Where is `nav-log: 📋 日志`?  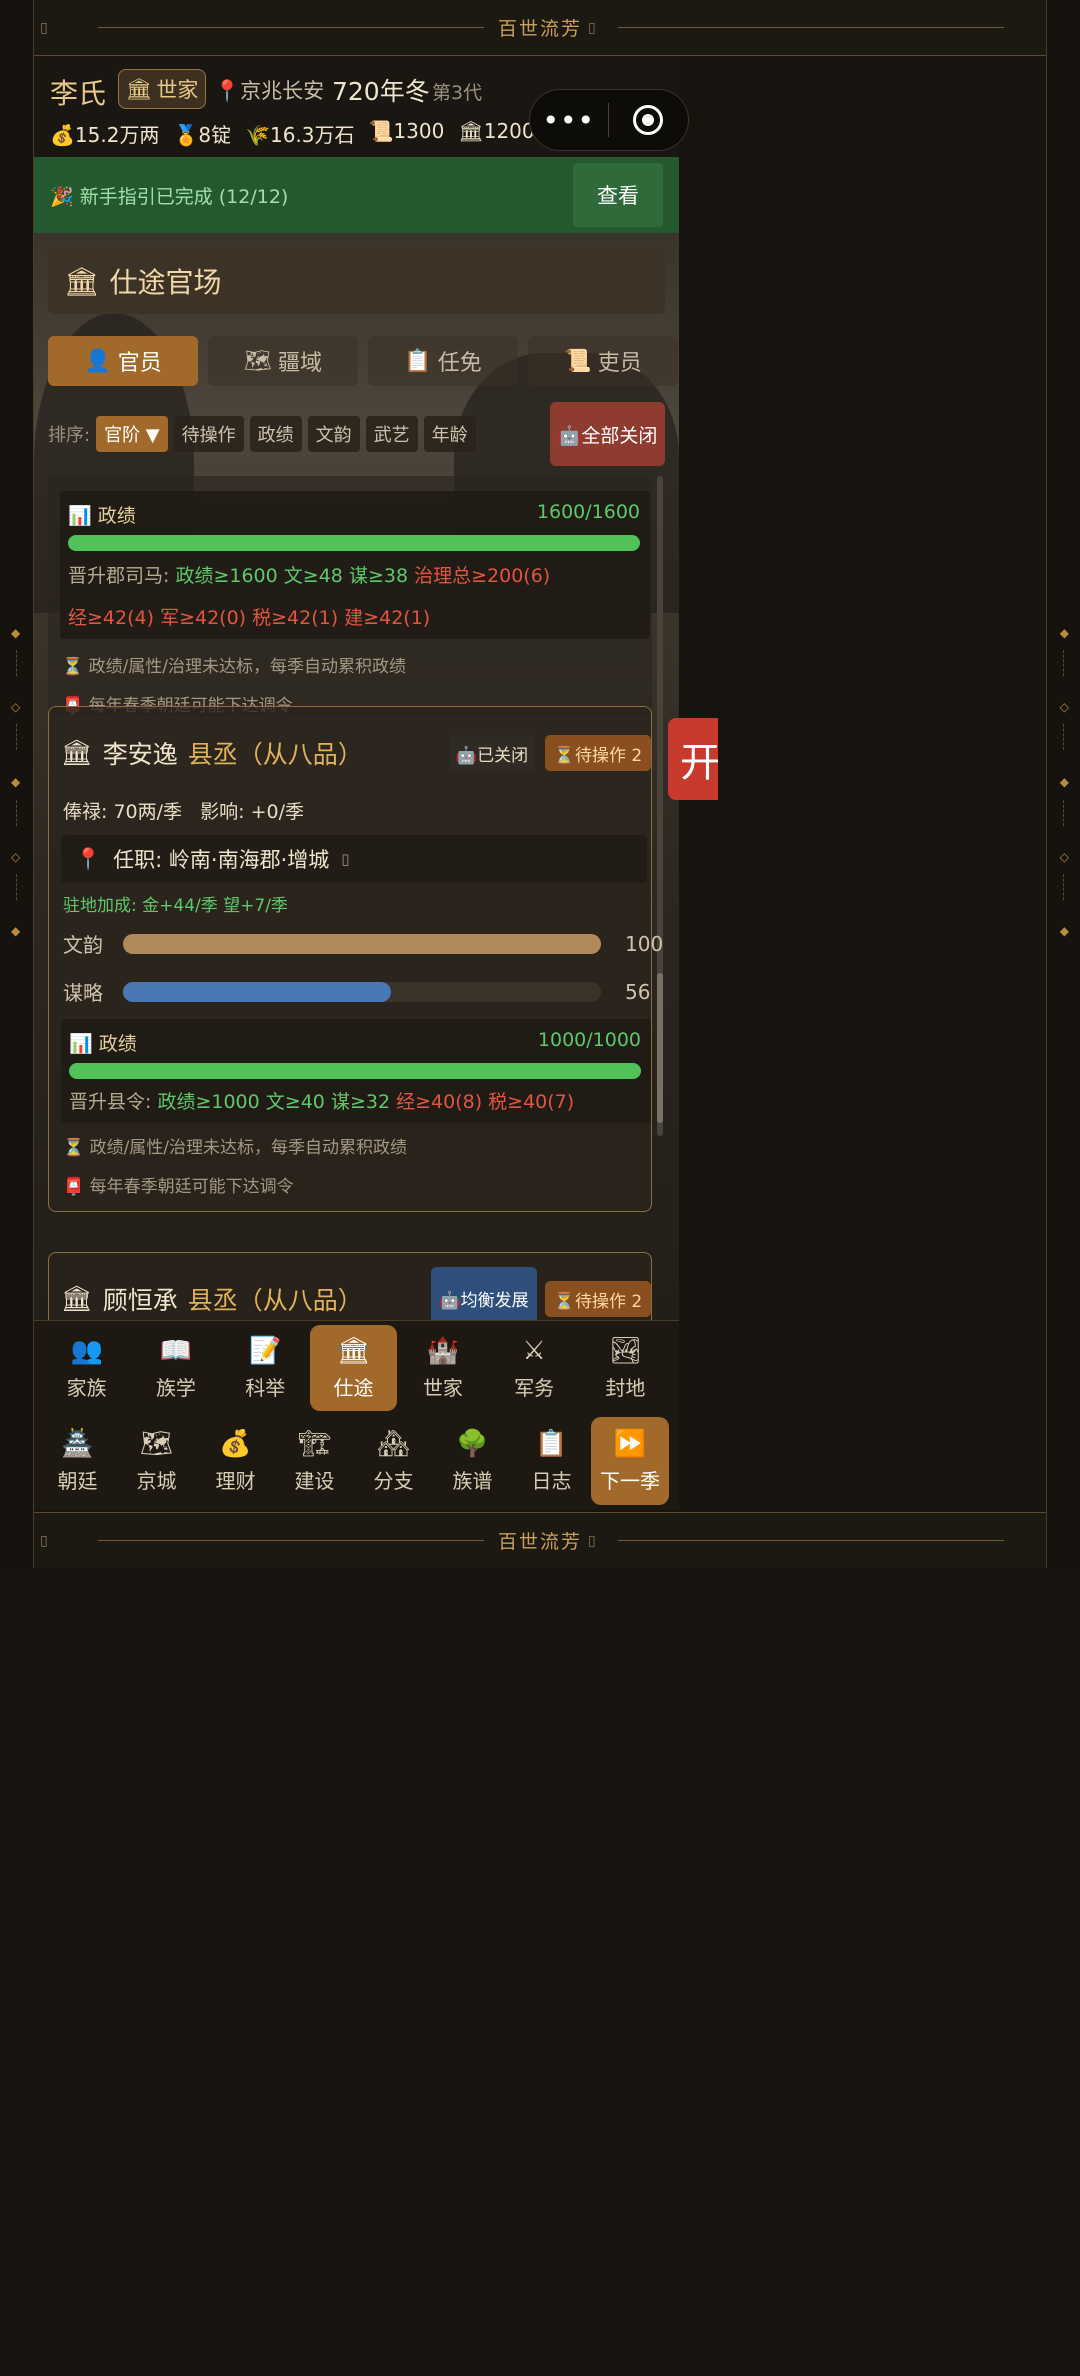 nav-log: 📋 日志 is located at coordinates (551, 1461).